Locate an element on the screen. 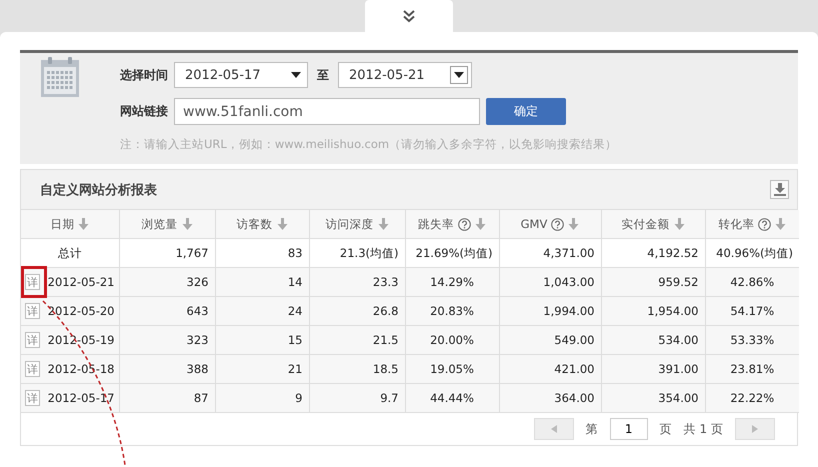 The width and height of the screenshot is (818, 467). download-button is located at coordinates (779, 189).